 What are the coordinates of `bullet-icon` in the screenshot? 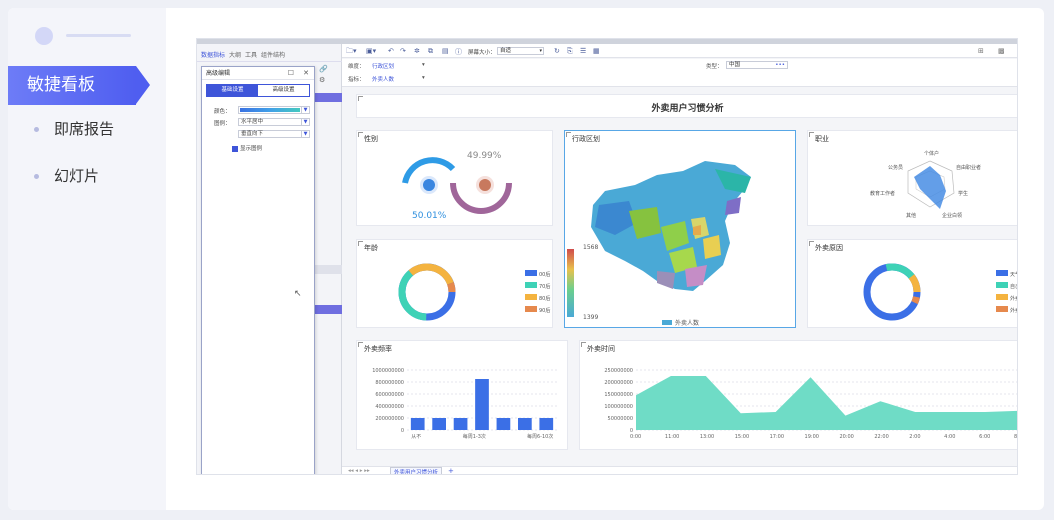 It's located at (36, 176).